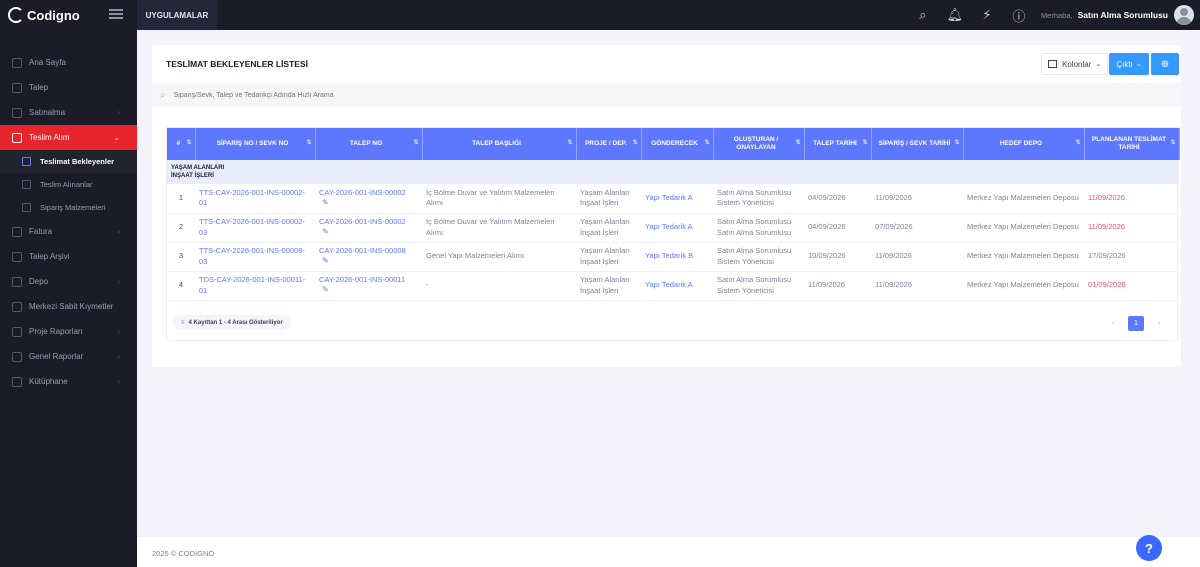 The width and height of the screenshot is (1200, 567). What do you see at coordinates (53, 15) in the screenshot?
I see `brand-name: Codigno` at bounding box center [53, 15].